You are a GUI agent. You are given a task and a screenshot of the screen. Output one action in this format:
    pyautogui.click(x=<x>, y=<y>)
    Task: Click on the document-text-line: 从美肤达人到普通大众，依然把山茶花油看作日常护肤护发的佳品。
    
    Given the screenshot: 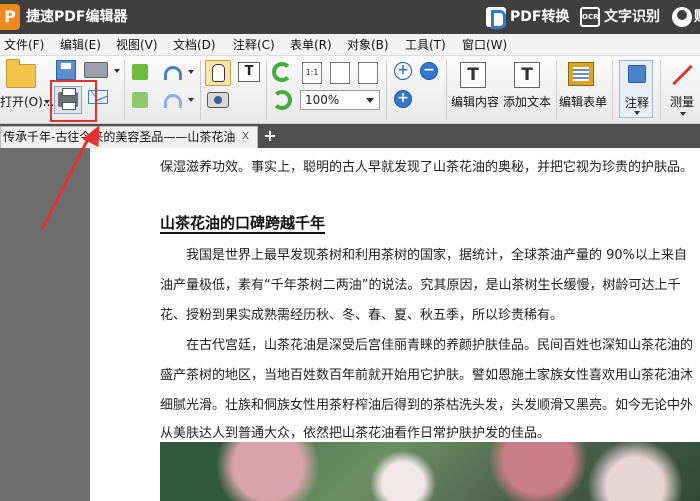 What is the action you would take?
    pyautogui.click(x=355, y=433)
    